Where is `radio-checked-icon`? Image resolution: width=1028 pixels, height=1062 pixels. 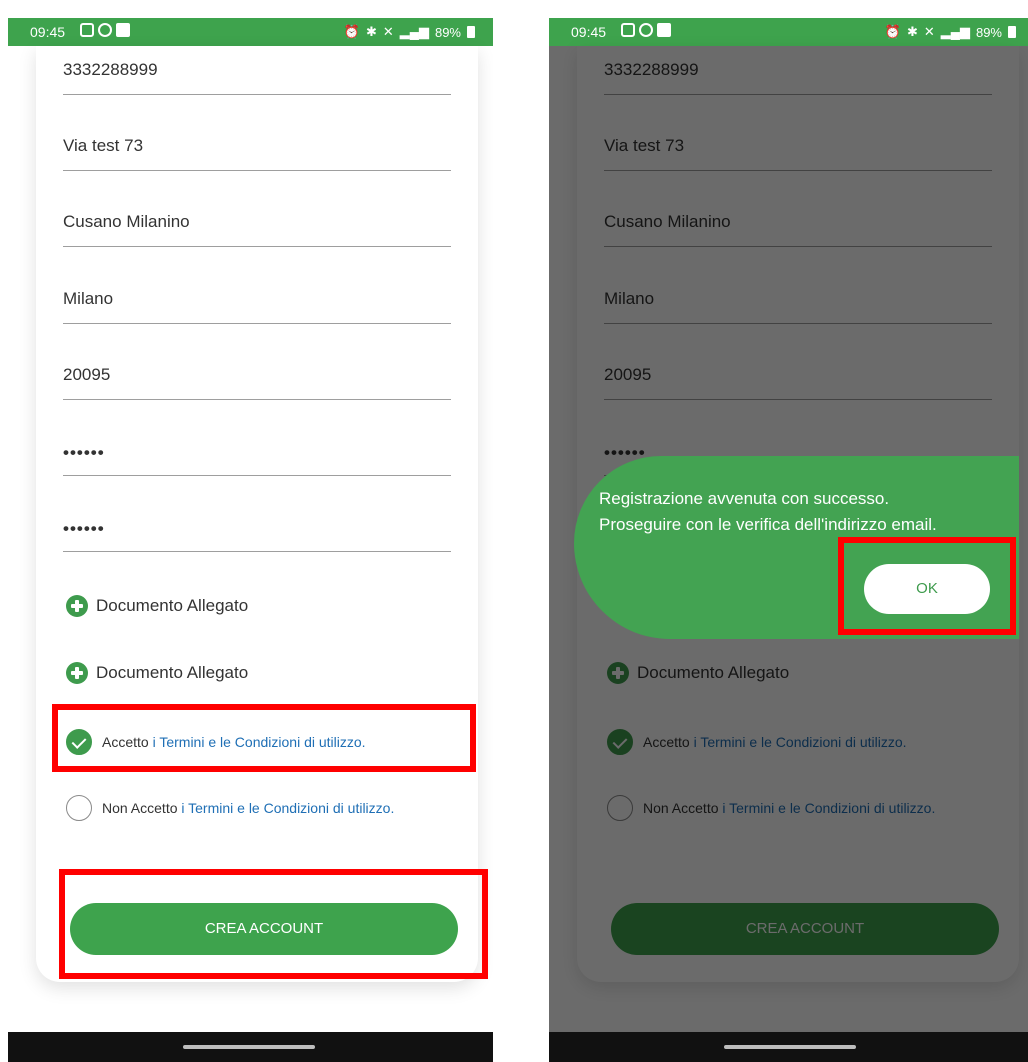
radio-checked-icon is located at coordinates (79, 742).